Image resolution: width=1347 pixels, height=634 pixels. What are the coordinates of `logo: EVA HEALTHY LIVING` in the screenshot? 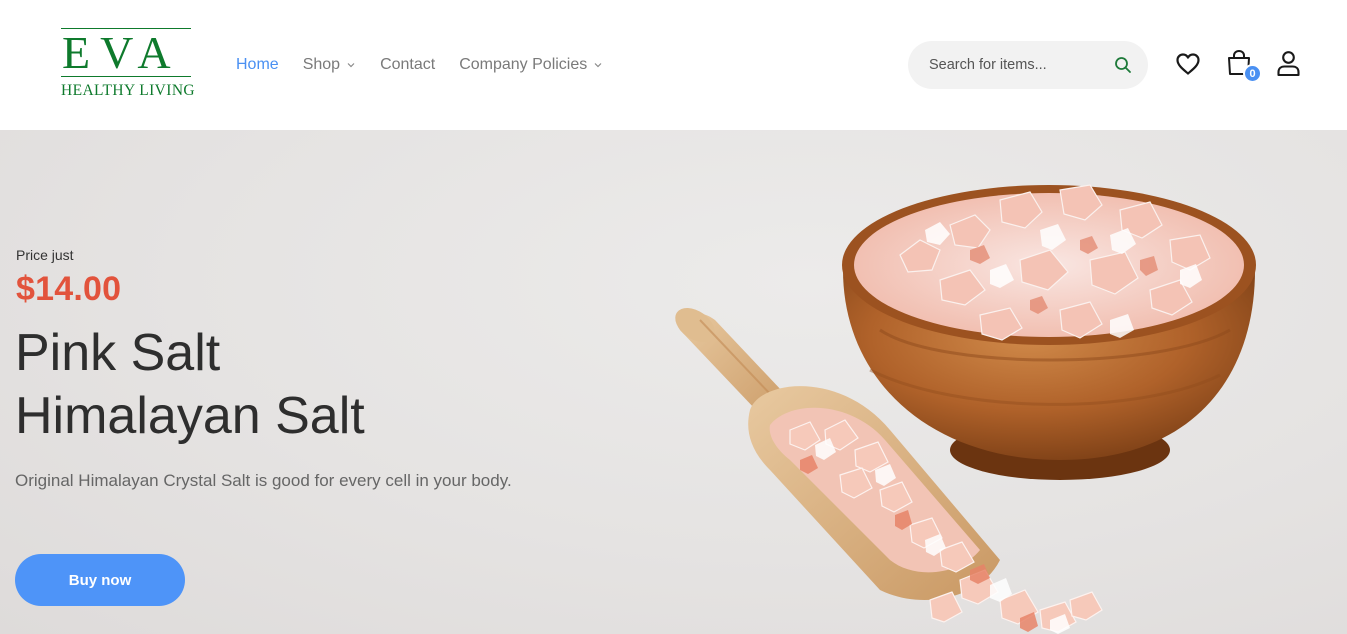 It's located at (128, 64).